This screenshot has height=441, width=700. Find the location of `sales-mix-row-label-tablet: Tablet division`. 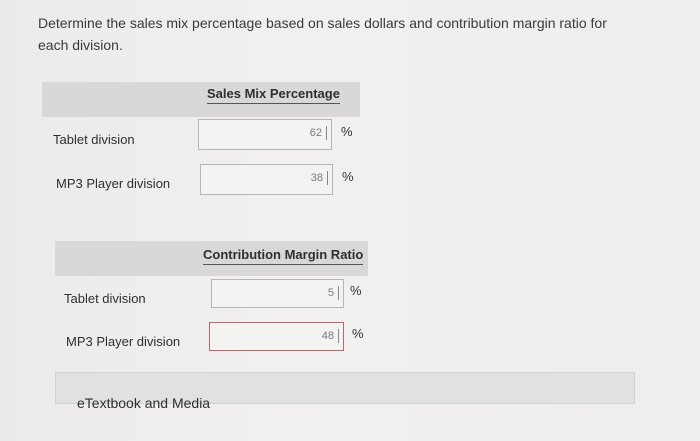

sales-mix-row-label-tablet: Tablet division is located at coordinates (94, 139).